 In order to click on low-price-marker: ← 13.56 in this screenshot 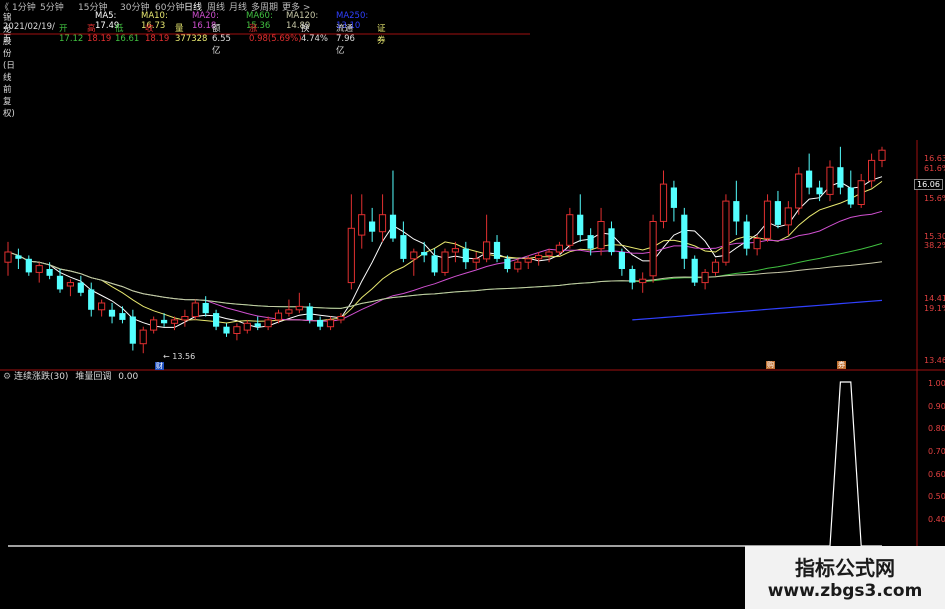, I will do `click(179, 356)`.